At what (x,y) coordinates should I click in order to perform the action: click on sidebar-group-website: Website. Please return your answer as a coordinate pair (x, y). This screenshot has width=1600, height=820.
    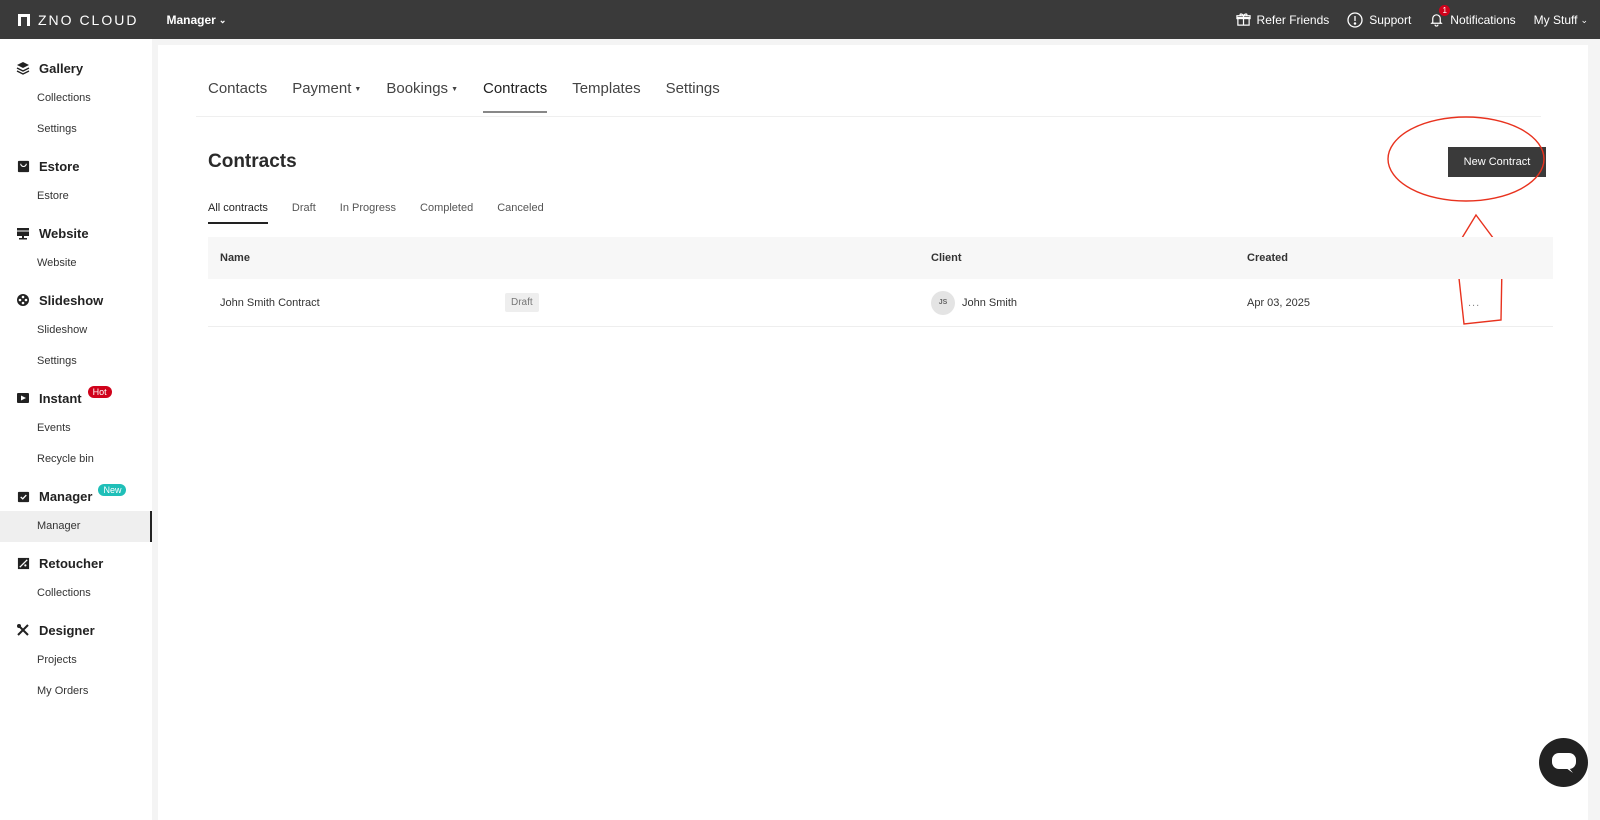
    Looking at the image, I should click on (76, 233).